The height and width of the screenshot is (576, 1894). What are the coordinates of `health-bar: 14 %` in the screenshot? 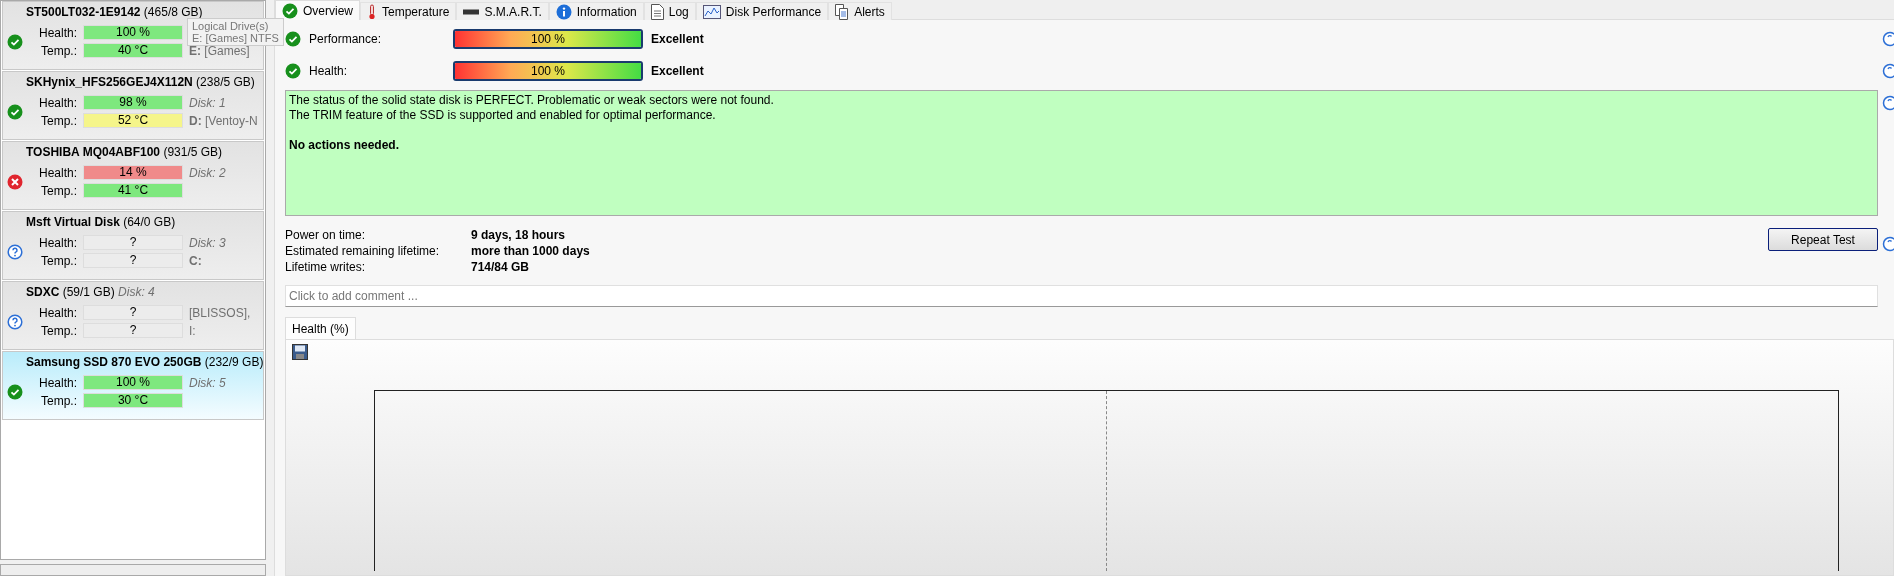 It's located at (133, 172).